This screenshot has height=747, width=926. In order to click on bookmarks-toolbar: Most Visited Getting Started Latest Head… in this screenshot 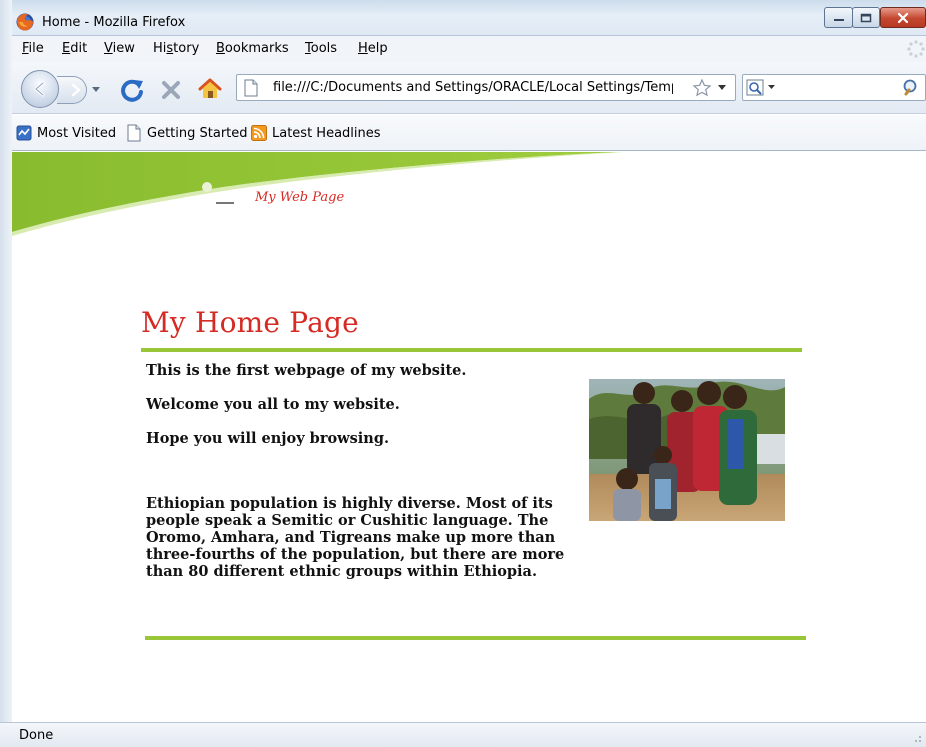, I will do `click(463, 133)`.